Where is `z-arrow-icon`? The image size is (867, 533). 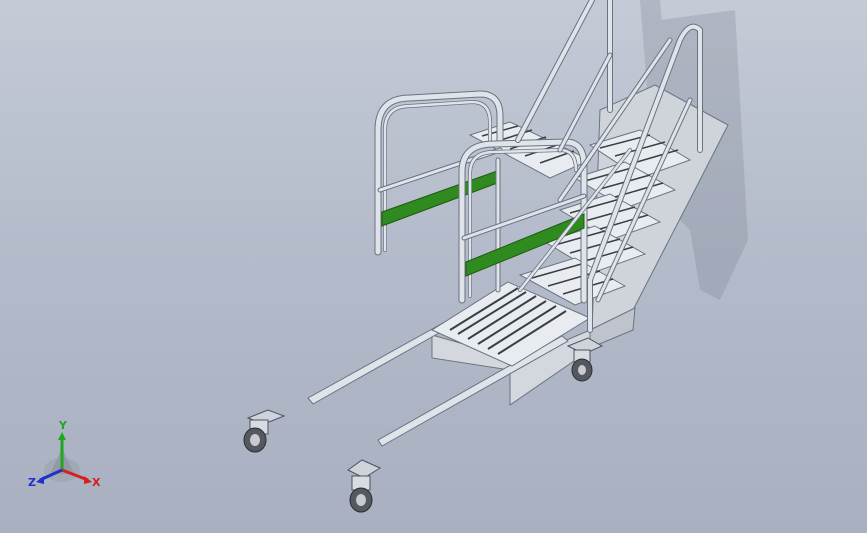
z-arrow-icon is located at coordinates (40, 480).